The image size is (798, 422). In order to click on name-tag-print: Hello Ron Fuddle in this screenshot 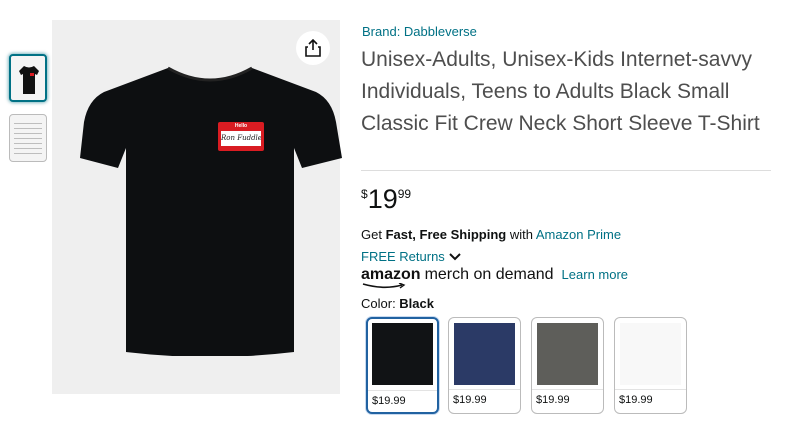, I will do `click(241, 136)`.